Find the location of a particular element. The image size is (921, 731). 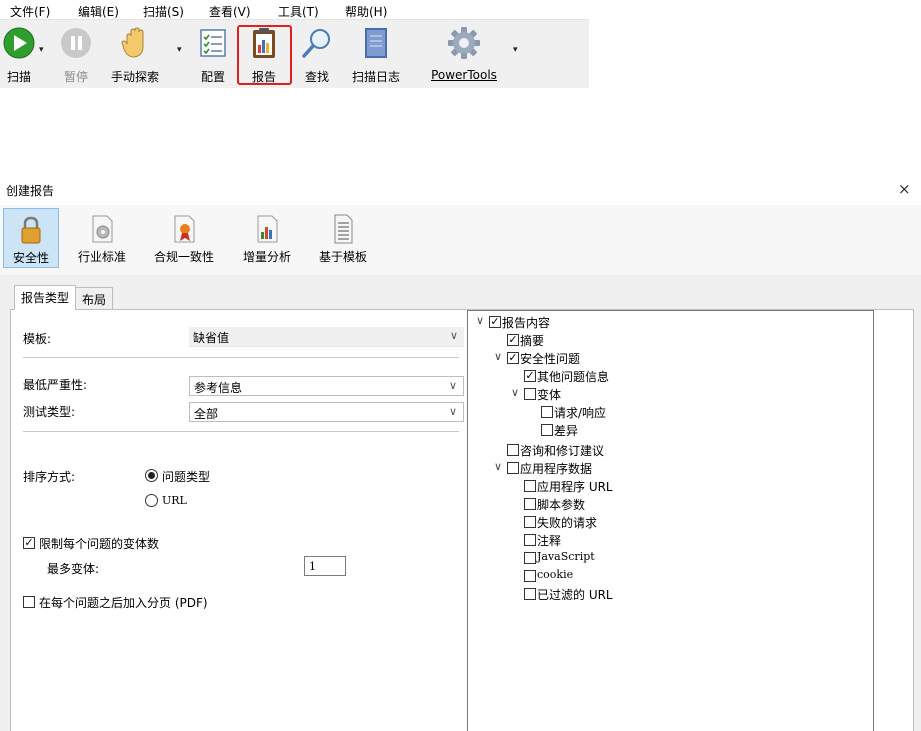

manual-explore-dropdown-icon: ▾ is located at coordinates (179, 50).